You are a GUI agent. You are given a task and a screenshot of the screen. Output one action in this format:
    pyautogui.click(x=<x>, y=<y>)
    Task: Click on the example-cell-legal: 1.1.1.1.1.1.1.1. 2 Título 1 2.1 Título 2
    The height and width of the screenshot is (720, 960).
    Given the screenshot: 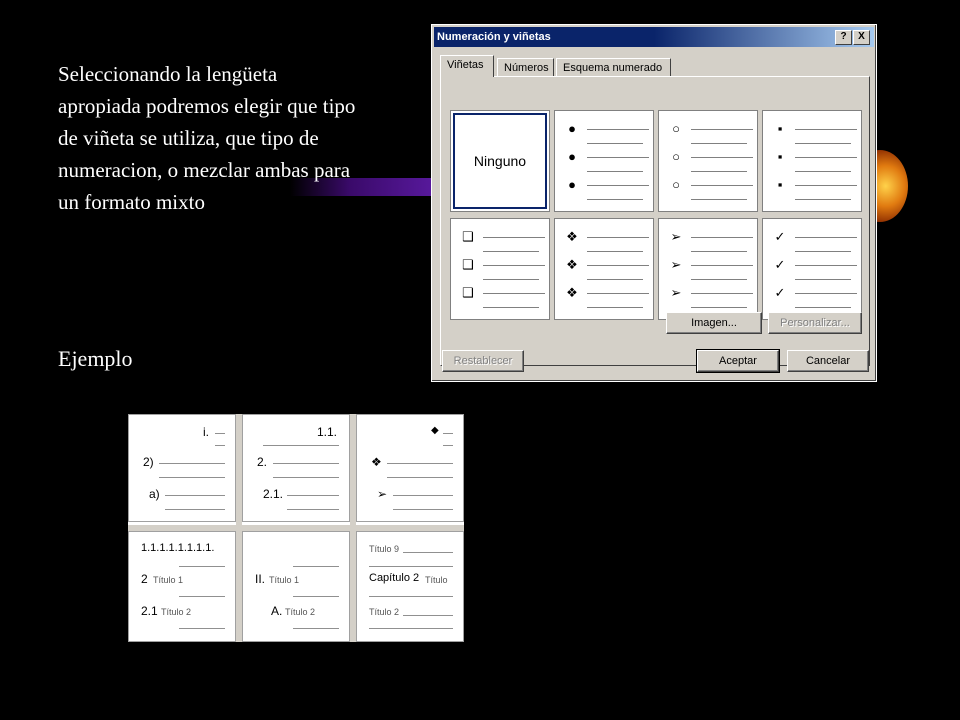 What is the action you would take?
    pyautogui.click(x=182, y=586)
    